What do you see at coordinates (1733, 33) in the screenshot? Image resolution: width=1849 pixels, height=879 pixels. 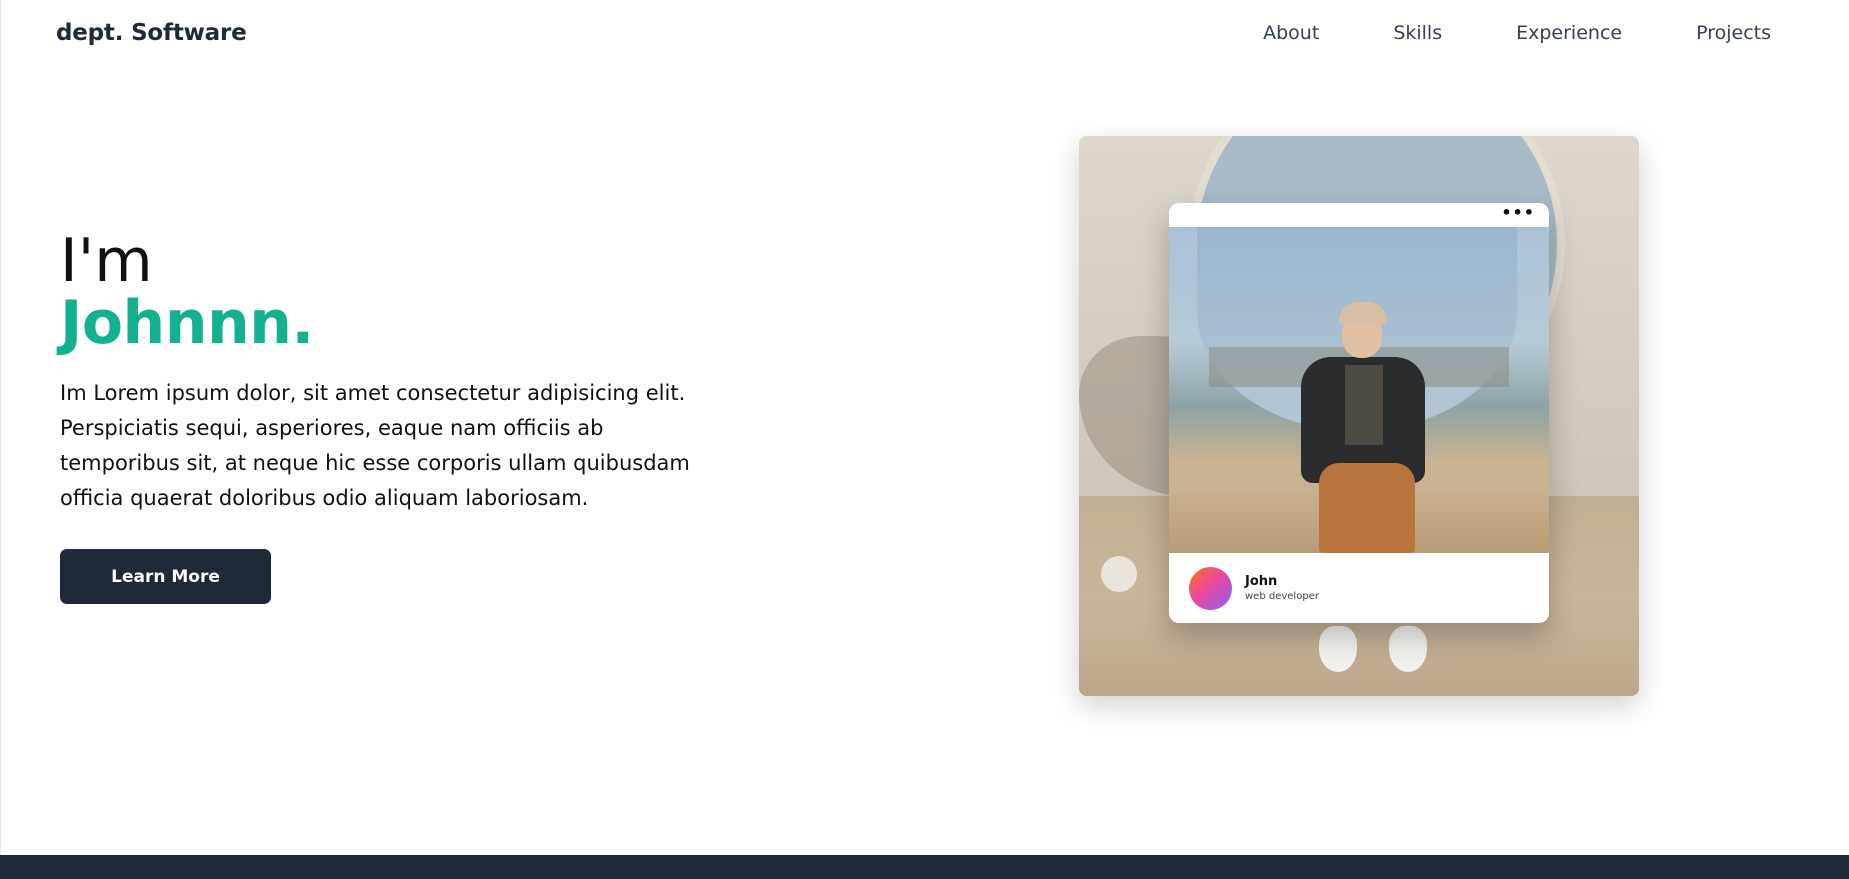 I see `nav-link-projects: Projects` at bounding box center [1733, 33].